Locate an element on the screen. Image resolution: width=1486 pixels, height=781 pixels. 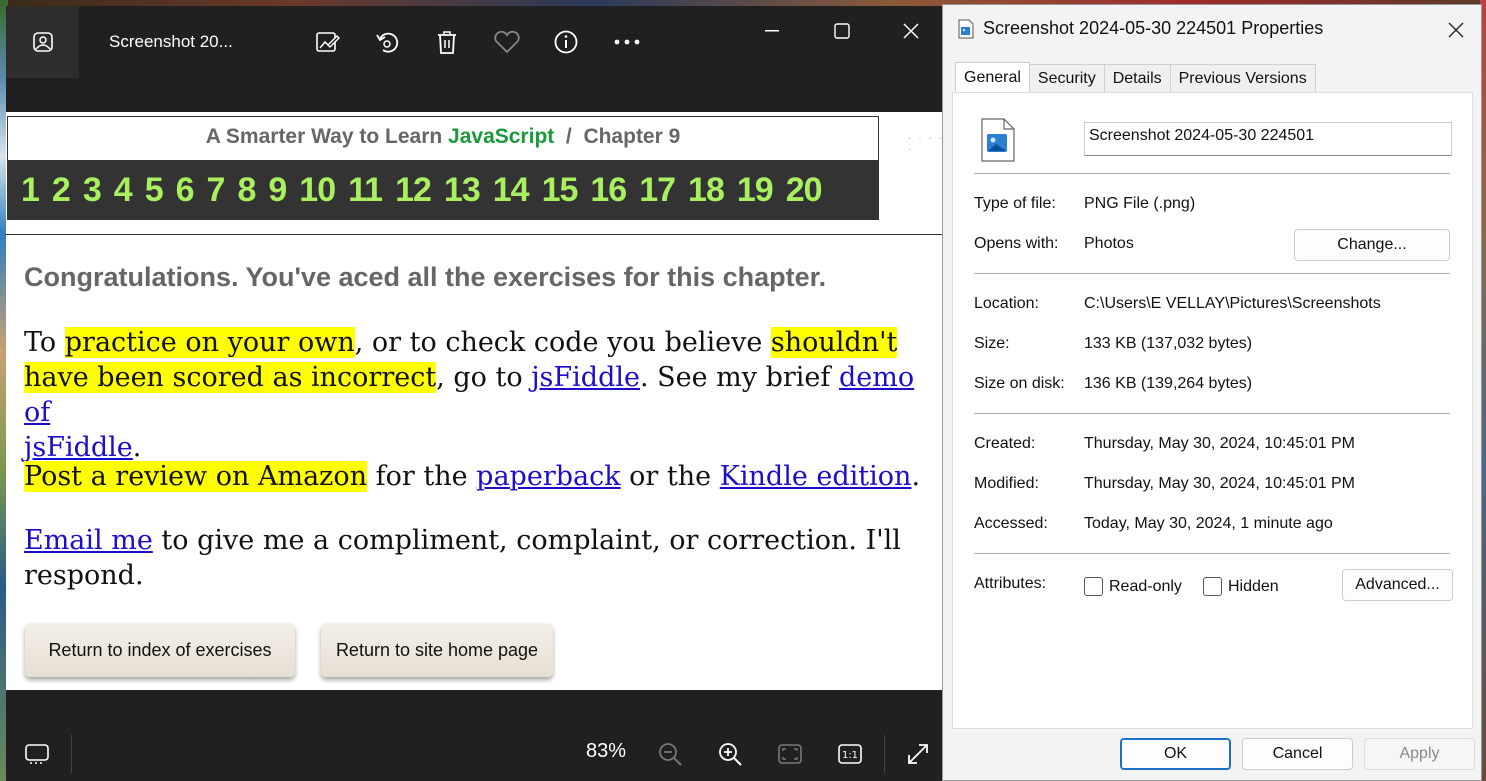
filename-field: Screenshot 2024-05-30 224501 is located at coordinates (1268, 139).